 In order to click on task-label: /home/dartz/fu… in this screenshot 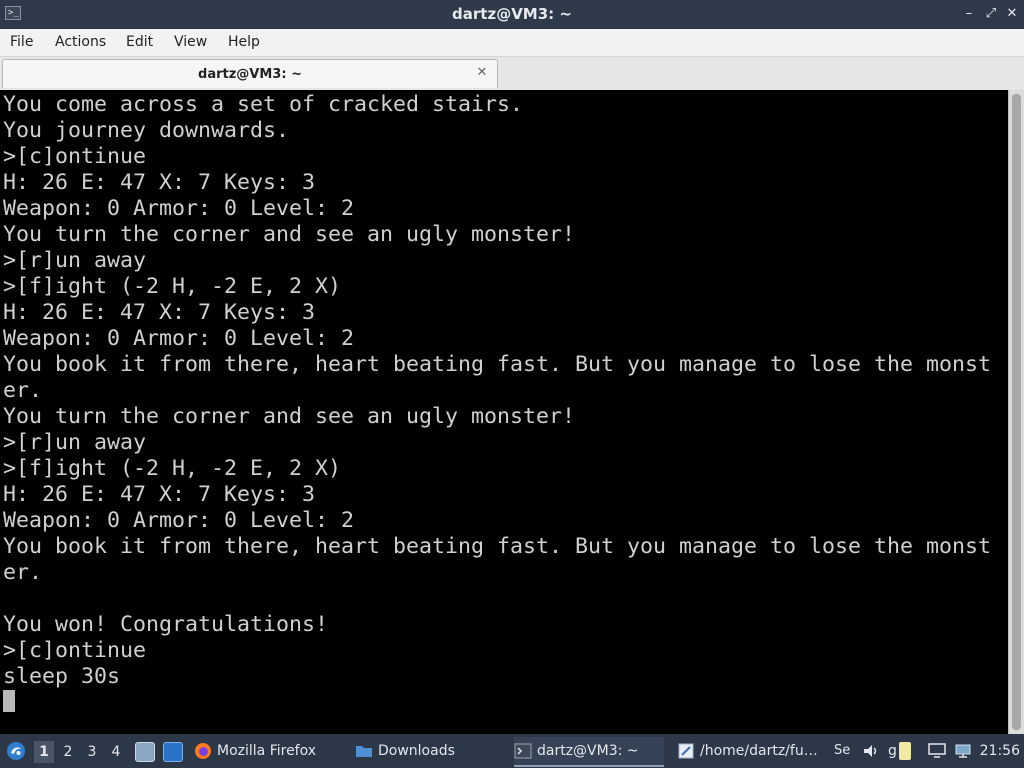, I will do `click(759, 751)`.